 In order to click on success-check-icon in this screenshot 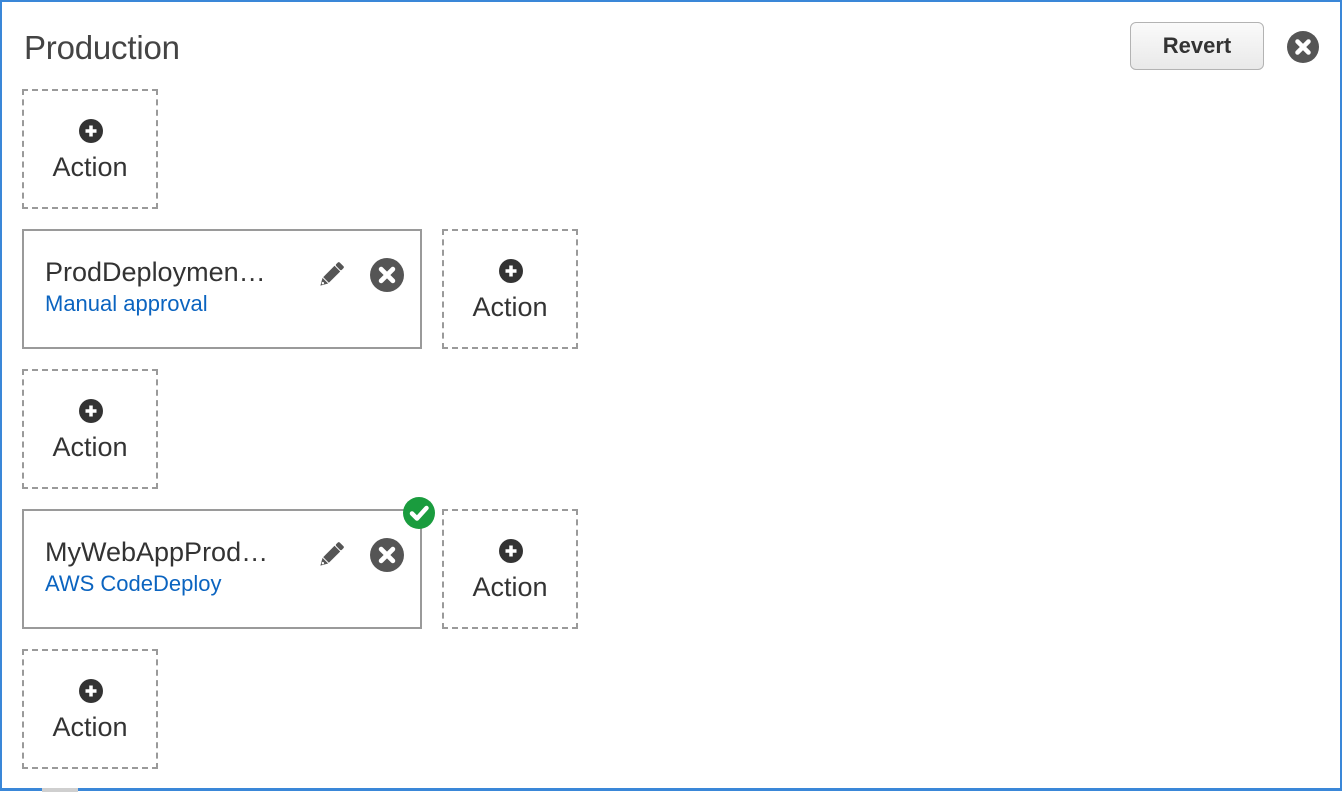, I will do `click(419, 513)`.